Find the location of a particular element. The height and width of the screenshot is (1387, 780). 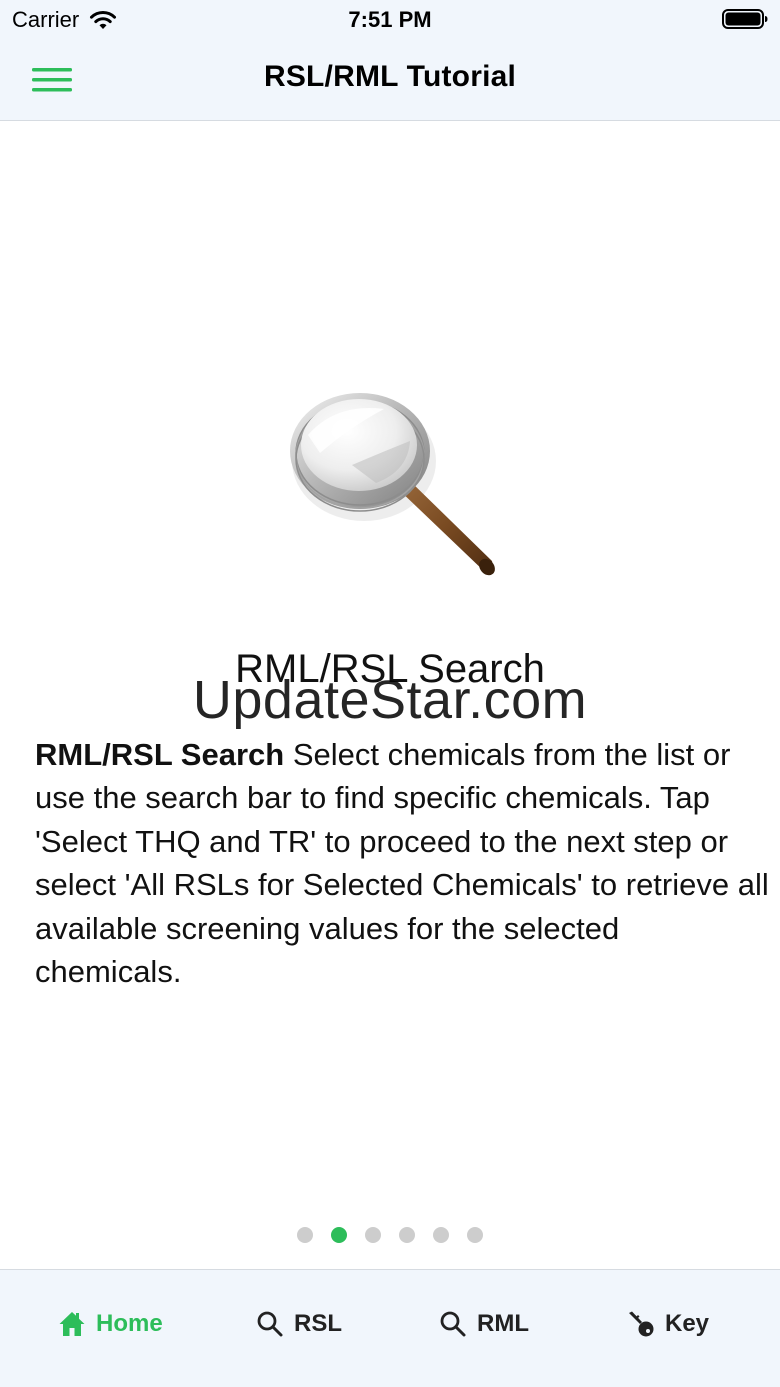

tab-home: Home is located at coordinates (110, 1324).